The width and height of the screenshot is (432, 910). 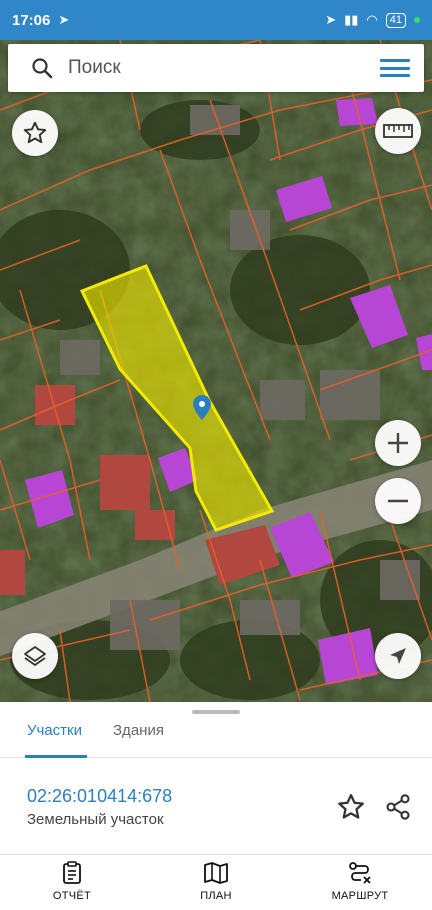 What do you see at coordinates (216, 712) in the screenshot?
I see `sheet-drag-handle` at bounding box center [216, 712].